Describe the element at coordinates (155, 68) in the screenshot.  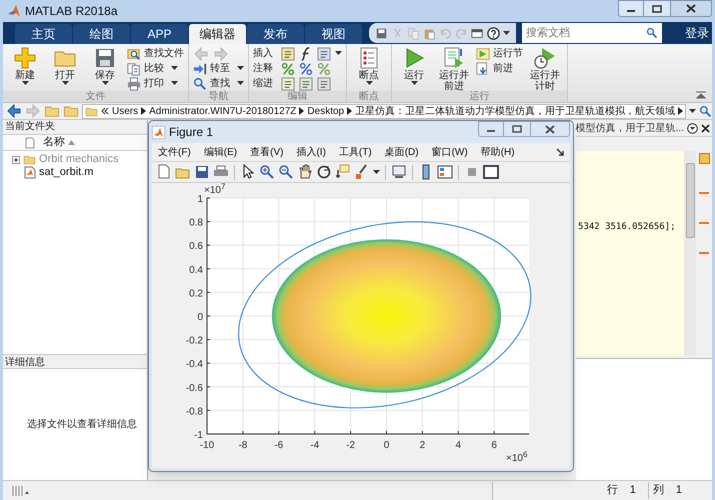
I see `ribbon-button: 比较` at that location.